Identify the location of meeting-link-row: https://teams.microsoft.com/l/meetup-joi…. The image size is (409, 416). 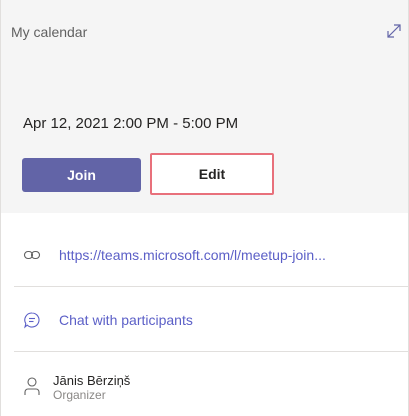
(174, 255).